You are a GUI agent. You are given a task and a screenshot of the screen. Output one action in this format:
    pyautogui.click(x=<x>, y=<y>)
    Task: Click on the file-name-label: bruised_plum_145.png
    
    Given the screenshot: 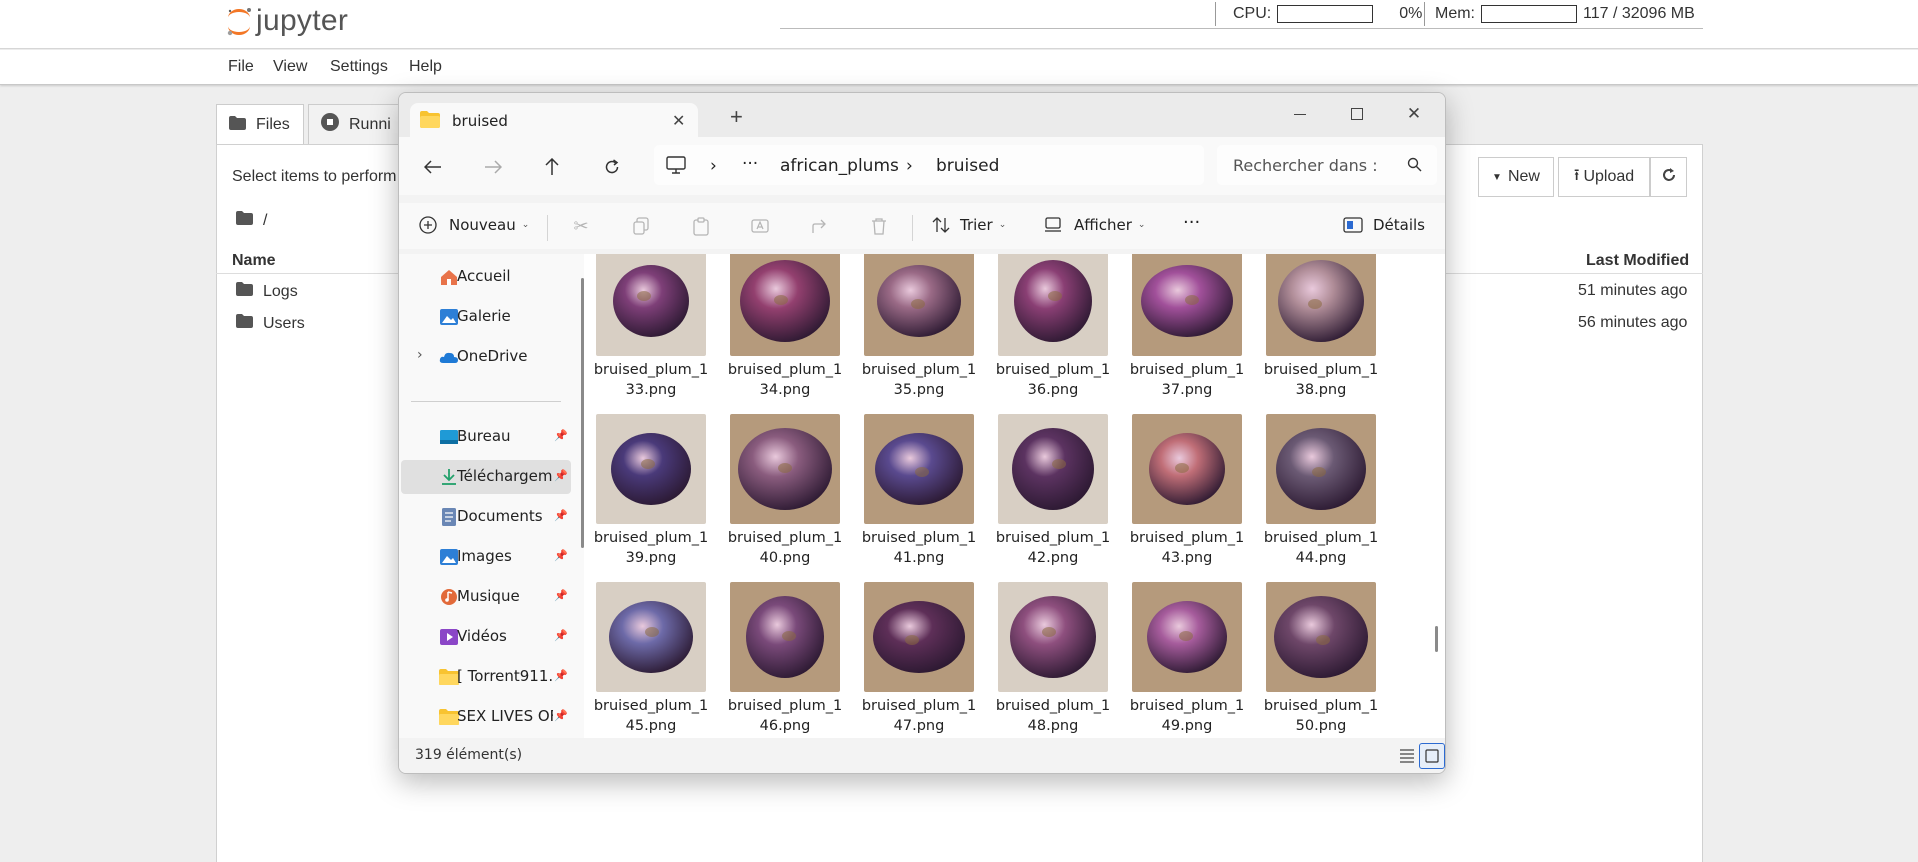 What is the action you would take?
    pyautogui.click(x=651, y=716)
    